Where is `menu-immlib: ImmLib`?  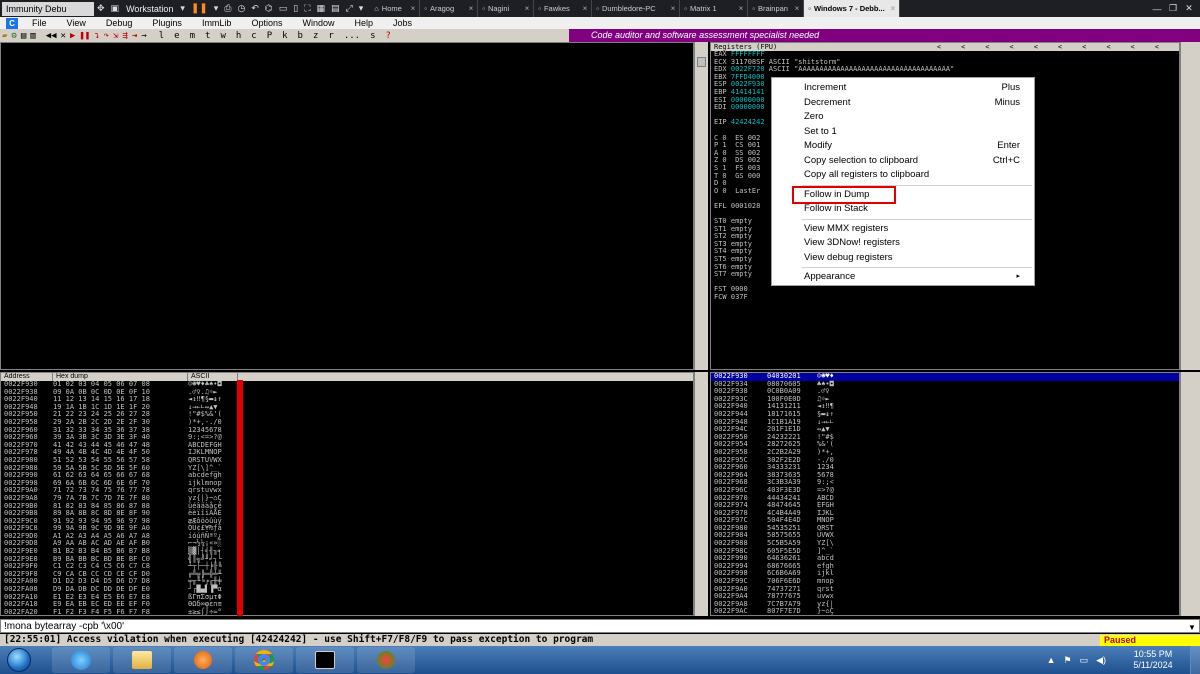
menu-immlib: ImmLib is located at coordinates (217, 23).